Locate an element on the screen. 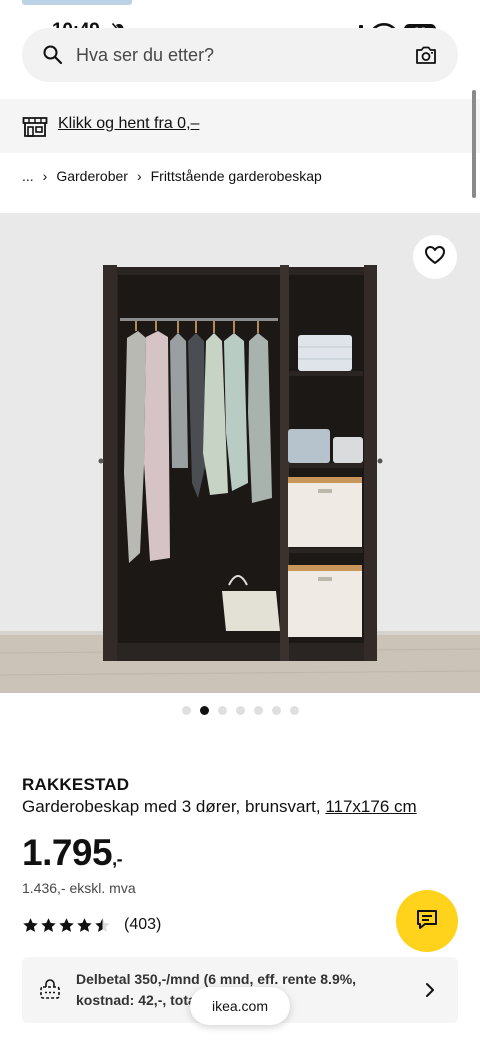 This screenshot has width=480, height=1040. rating-stars is located at coordinates (66, 925).